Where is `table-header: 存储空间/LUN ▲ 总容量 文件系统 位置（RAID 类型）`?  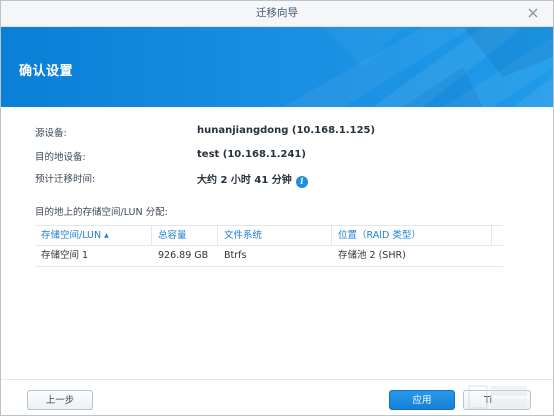
table-header: 存储空间/LUN ▲ 总容量 文件系统 位置（RAID 类型） is located at coordinates (269, 236).